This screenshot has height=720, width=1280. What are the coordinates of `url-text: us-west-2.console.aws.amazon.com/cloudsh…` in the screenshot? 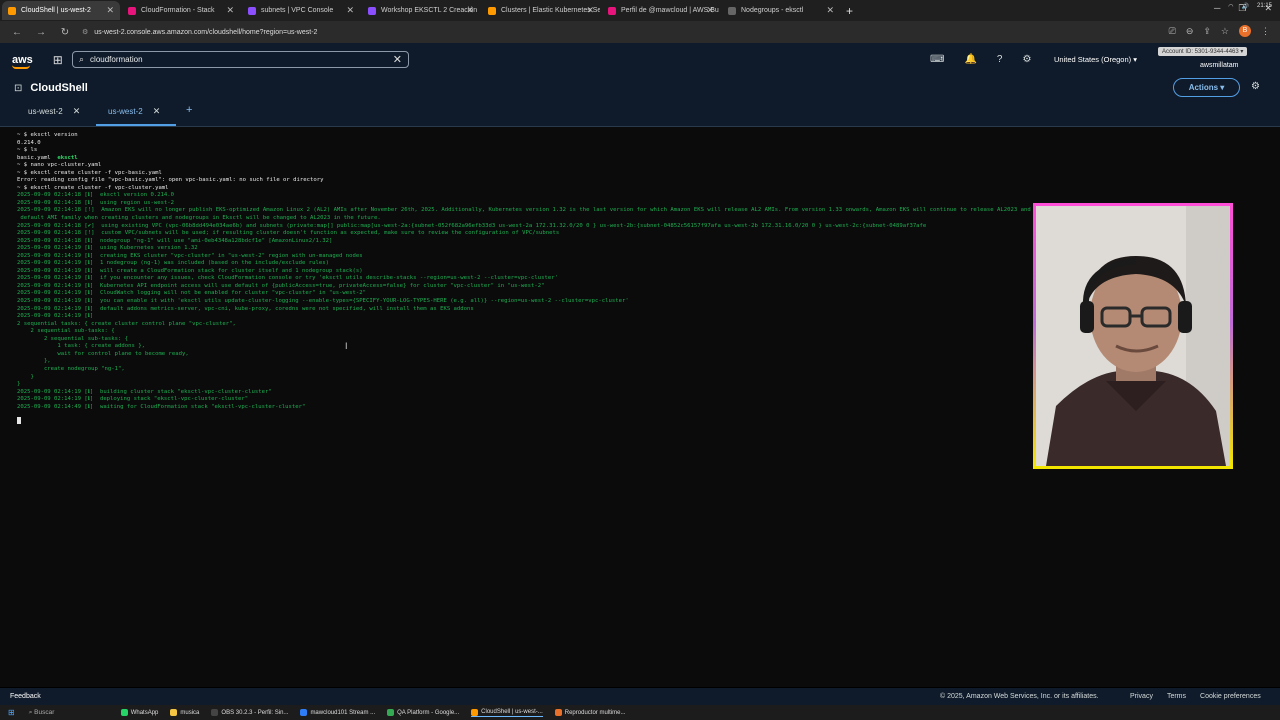 It's located at (206, 32).